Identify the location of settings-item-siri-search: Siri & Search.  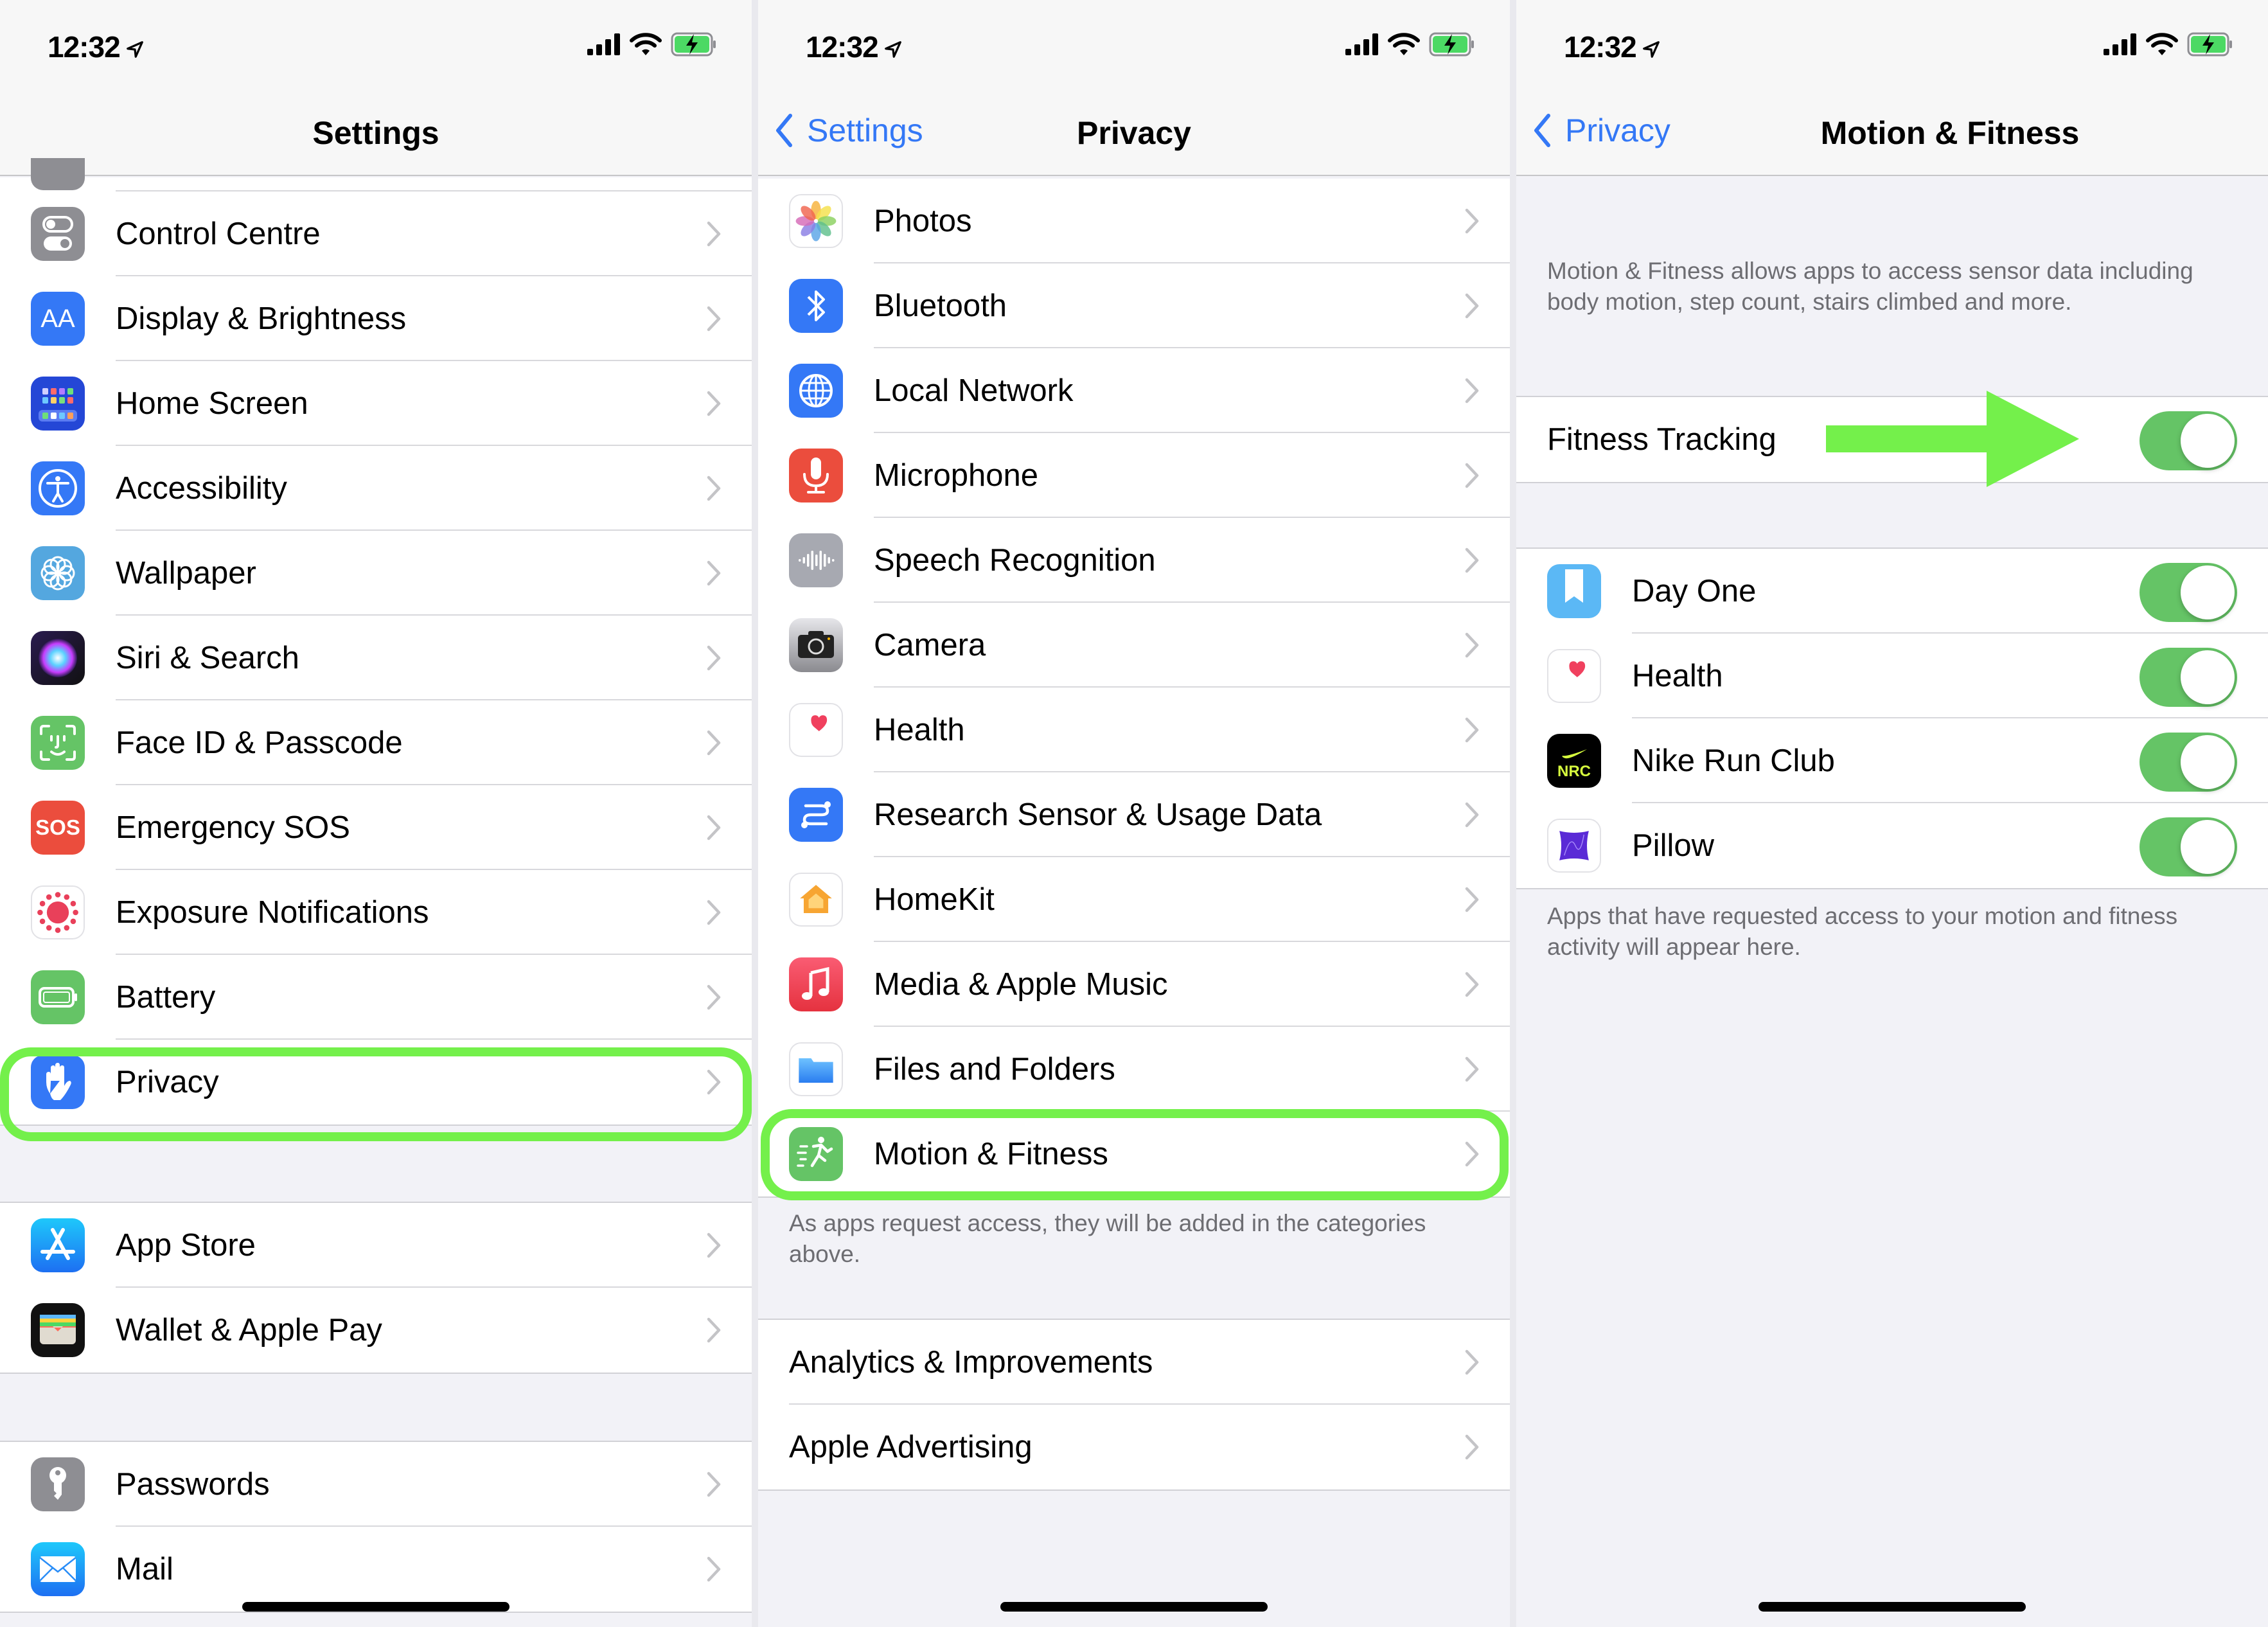
(376, 658).